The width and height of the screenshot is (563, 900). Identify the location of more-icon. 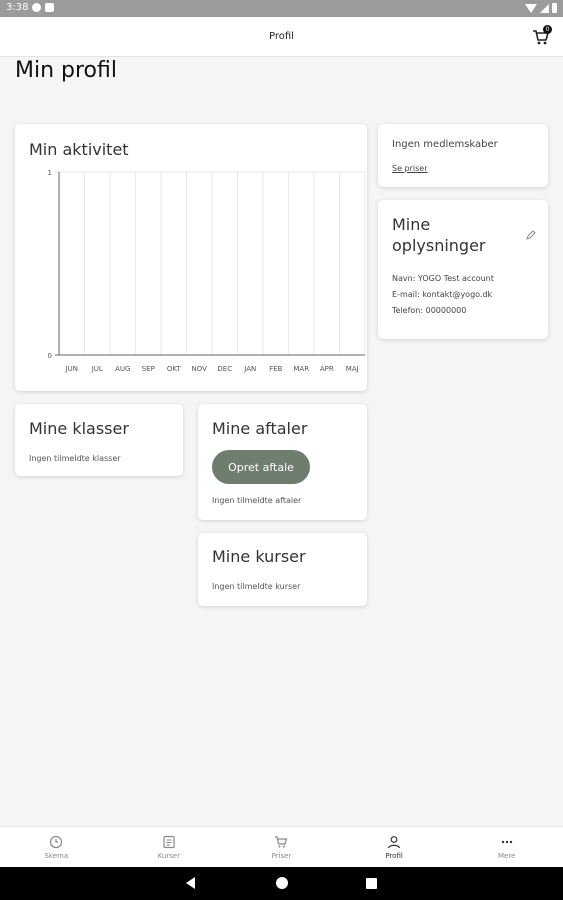
(506, 841).